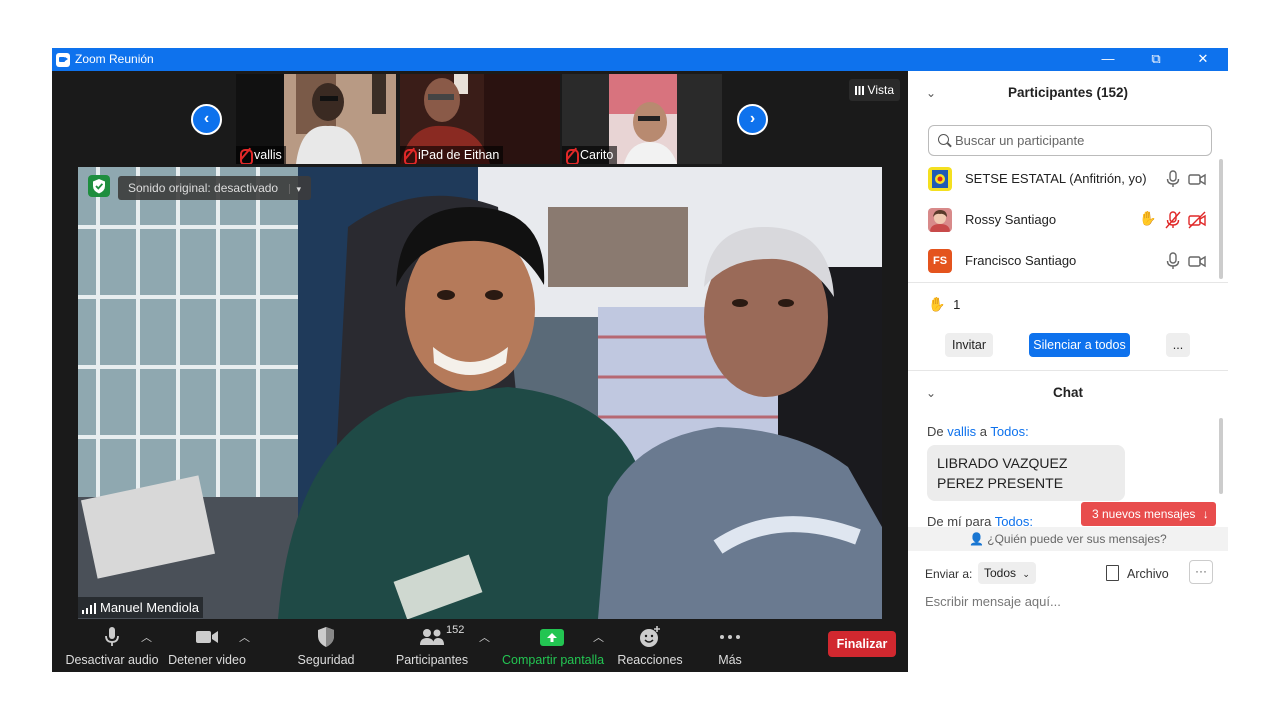 This screenshot has width=1280, height=720. What do you see at coordinates (295, 189) in the screenshot?
I see `chevron-down-icon: ▾` at bounding box center [295, 189].